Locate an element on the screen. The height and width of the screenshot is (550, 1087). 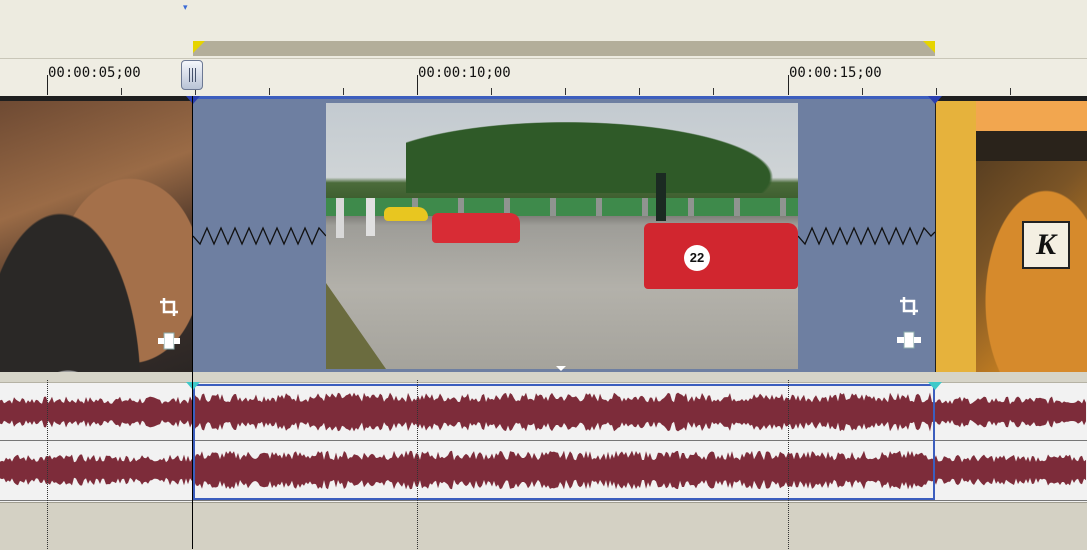
empty-track-area is located at coordinates (543, 526).